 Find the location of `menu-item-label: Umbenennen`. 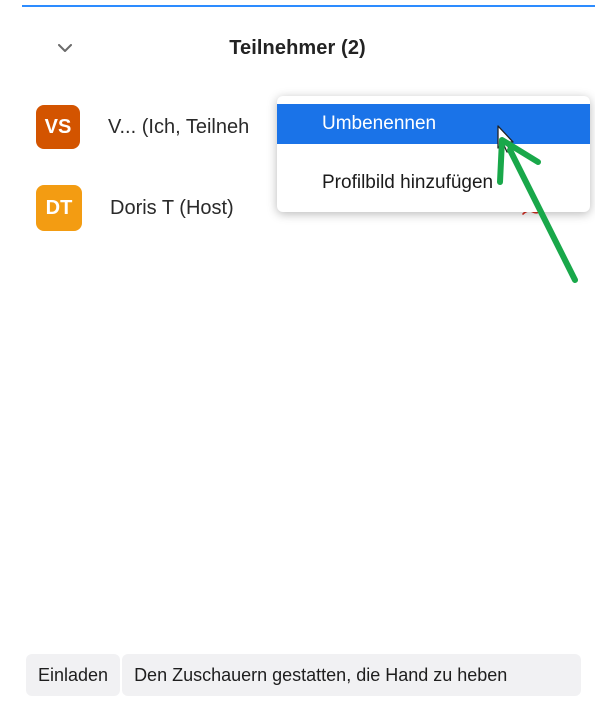

menu-item-label: Umbenennen is located at coordinates (379, 123).